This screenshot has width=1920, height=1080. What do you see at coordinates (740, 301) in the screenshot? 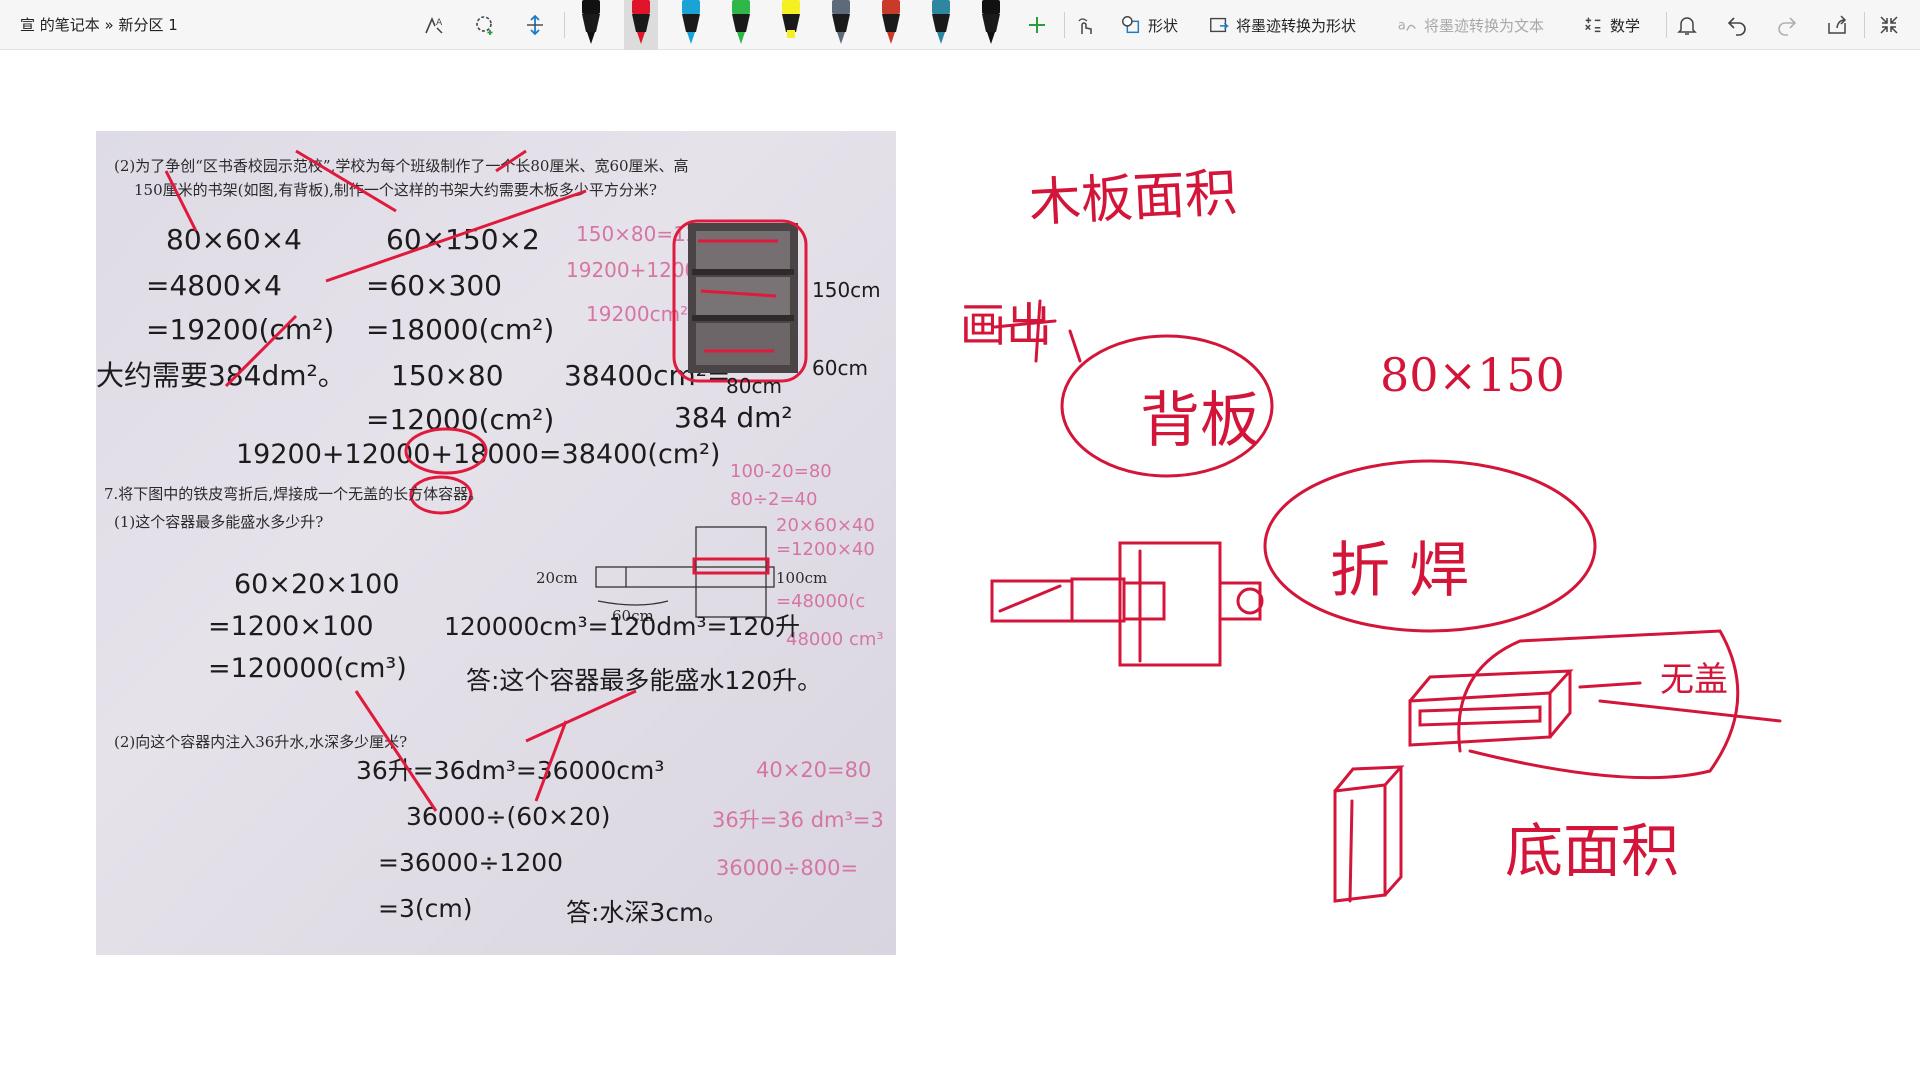
I see `bookshelf-image` at bounding box center [740, 301].